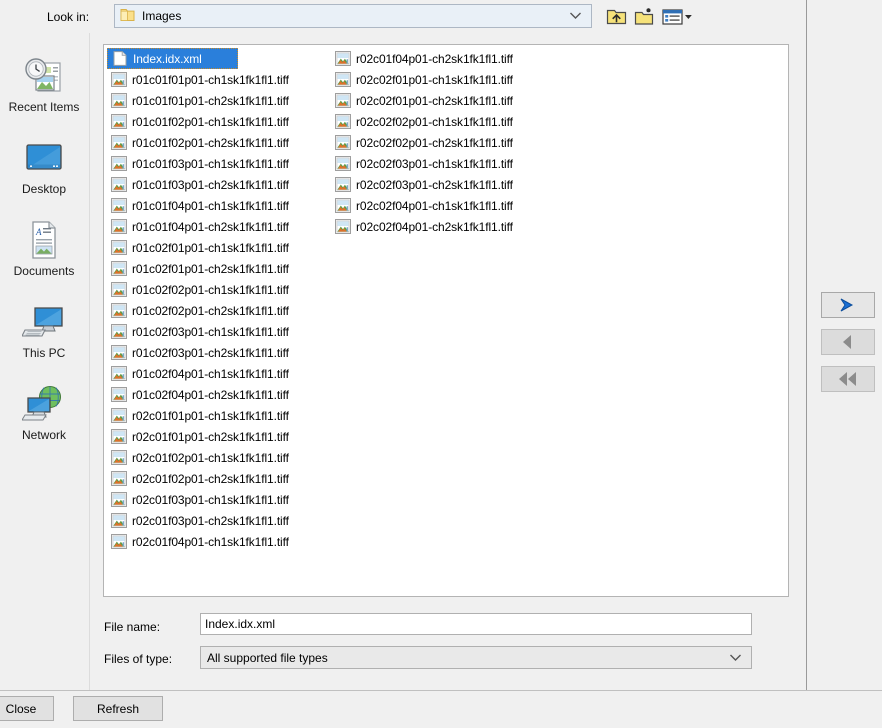 This screenshot has height=728, width=882. What do you see at coordinates (219, 478) in the screenshot?
I see `file-list-item: r02c01f02p01-ch2sk1fk1fl1.tiff` at bounding box center [219, 478].